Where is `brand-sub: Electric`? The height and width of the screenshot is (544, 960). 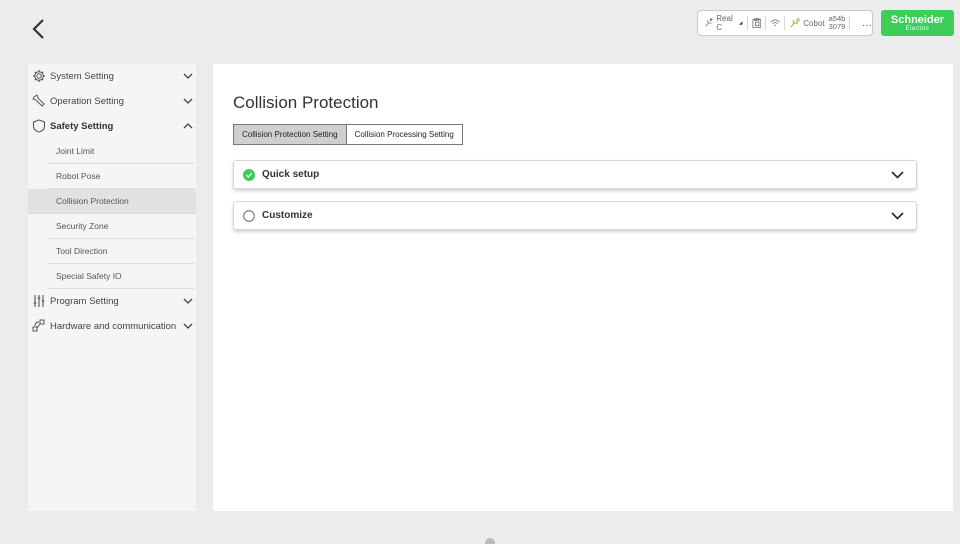
brand-sub: Electric is located at coordinates (917, 28).